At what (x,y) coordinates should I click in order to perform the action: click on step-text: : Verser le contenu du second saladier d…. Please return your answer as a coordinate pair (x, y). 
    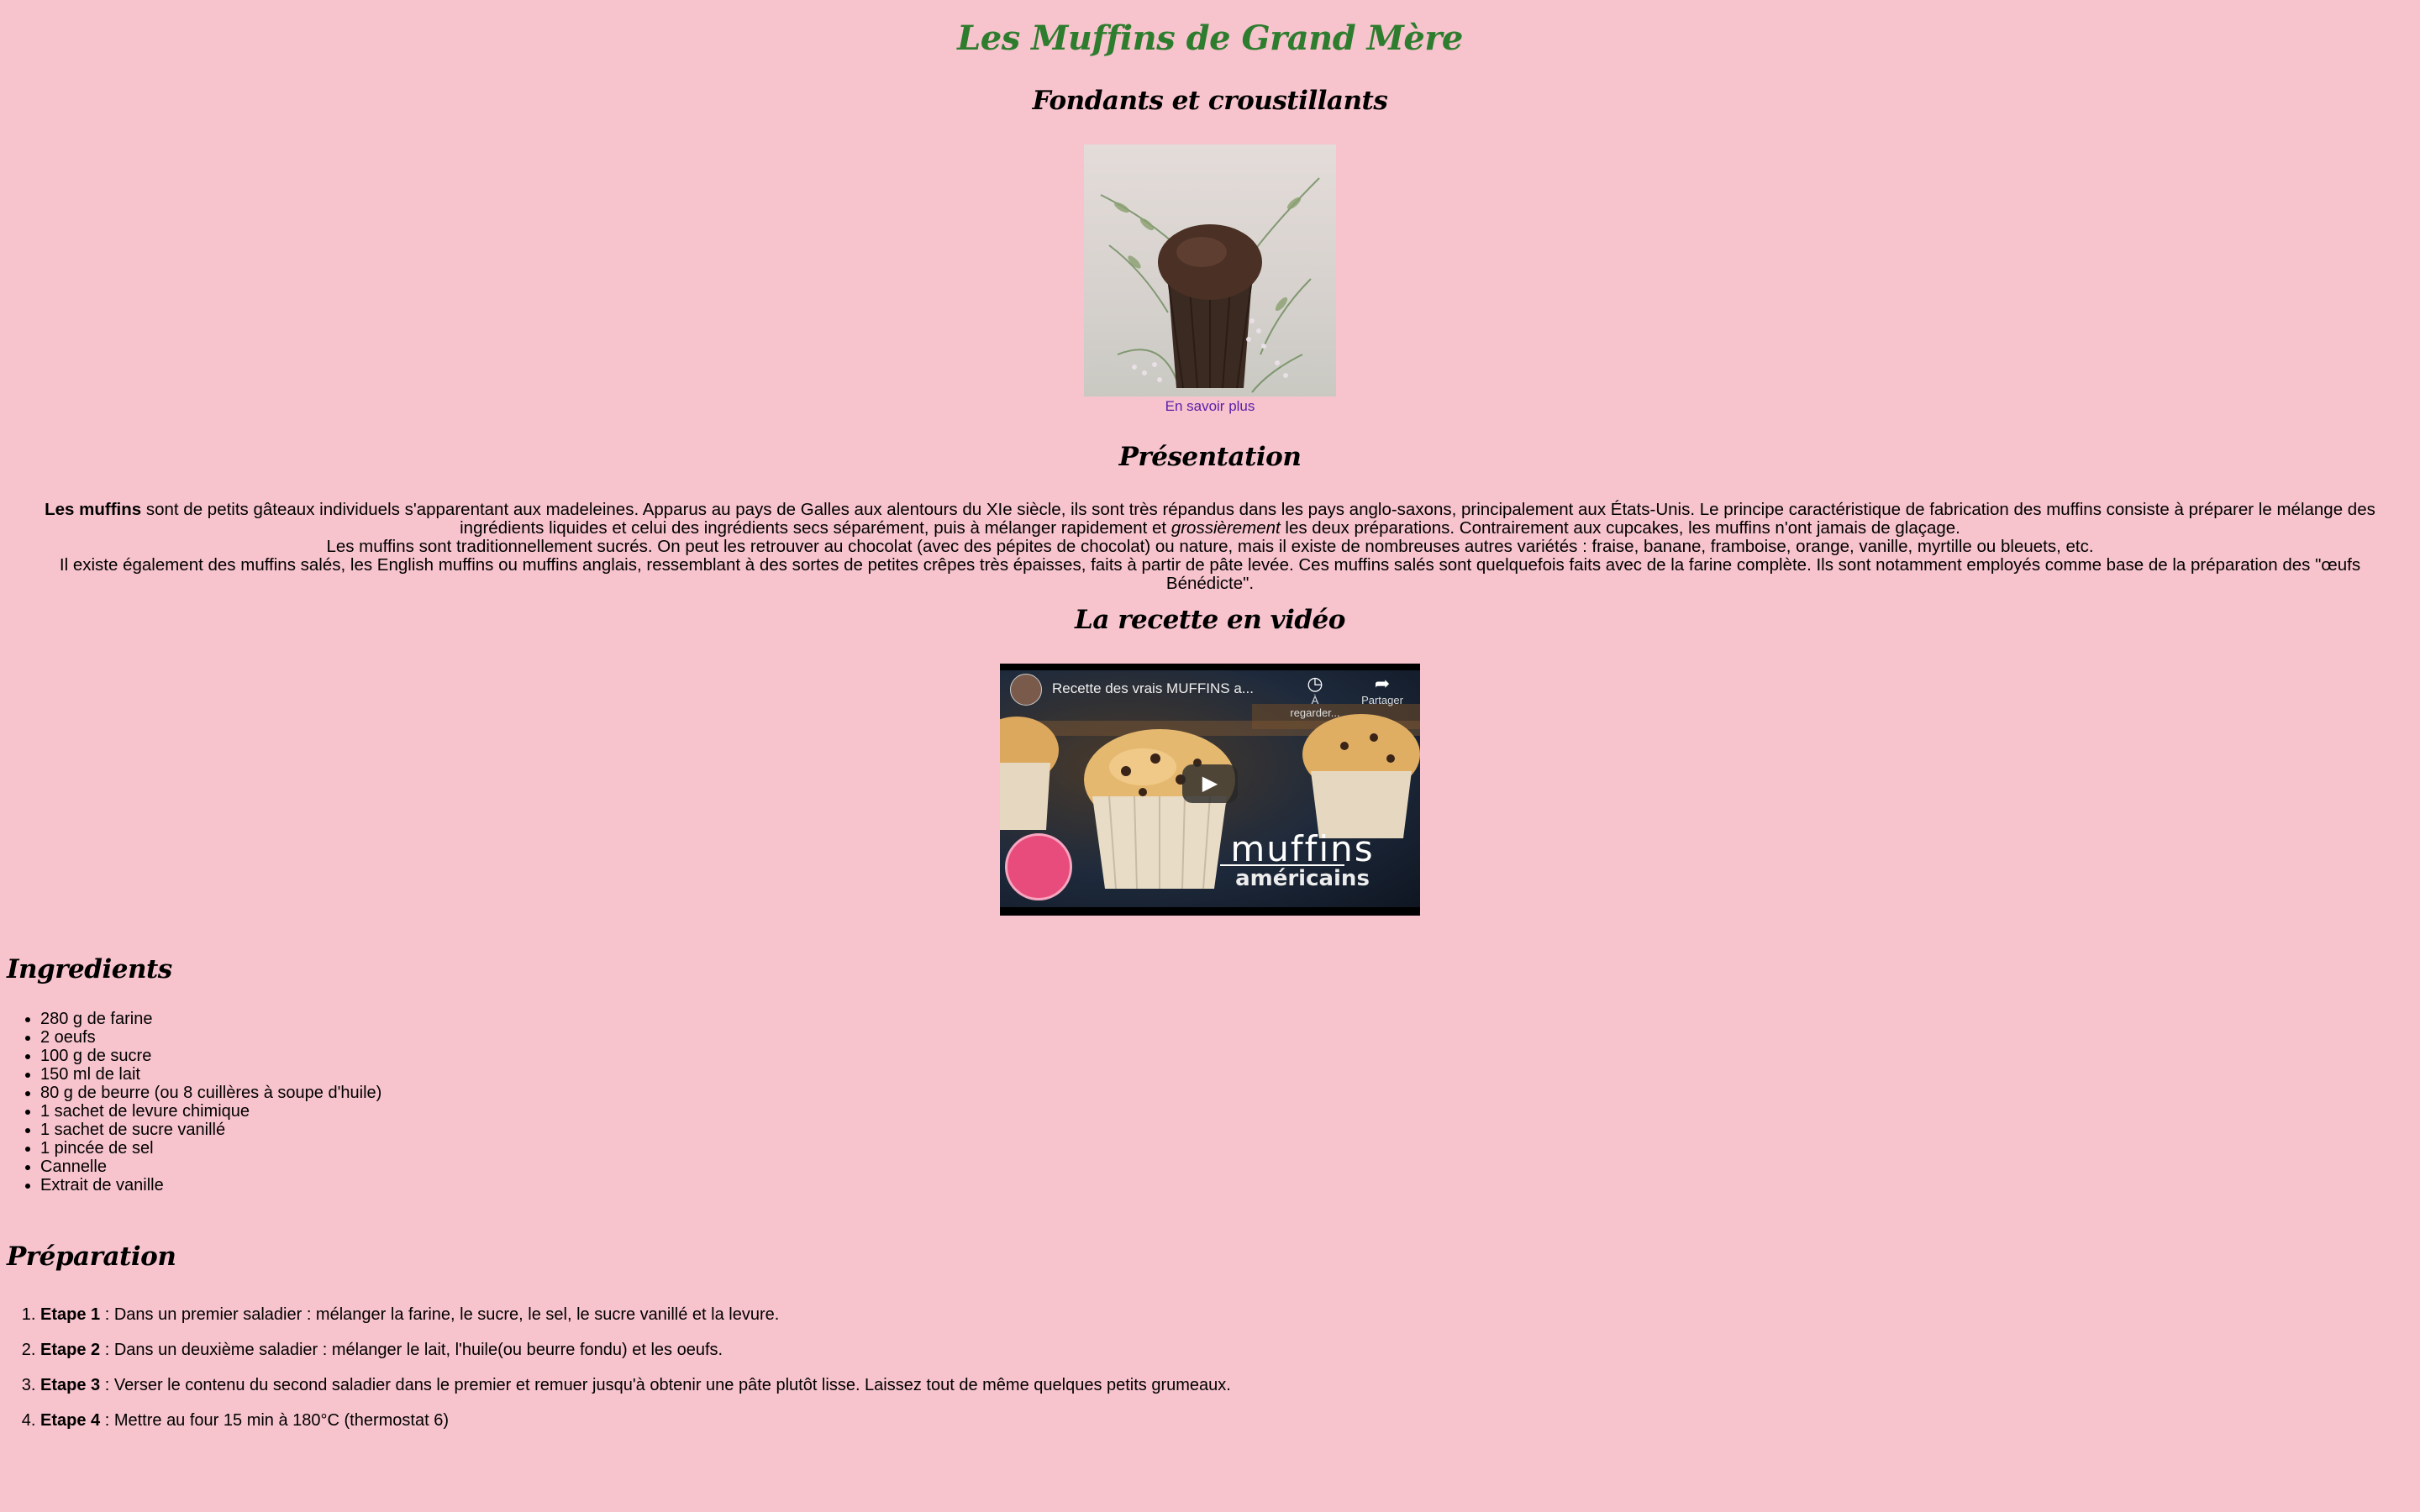
    Looking at the image, I should click on (665, 1385).